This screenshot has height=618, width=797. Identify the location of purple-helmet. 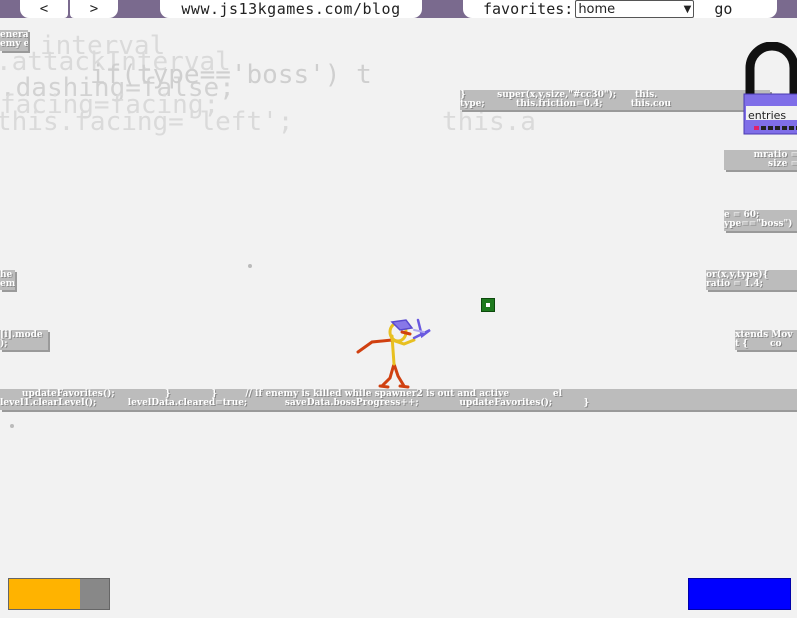
(402, 325).